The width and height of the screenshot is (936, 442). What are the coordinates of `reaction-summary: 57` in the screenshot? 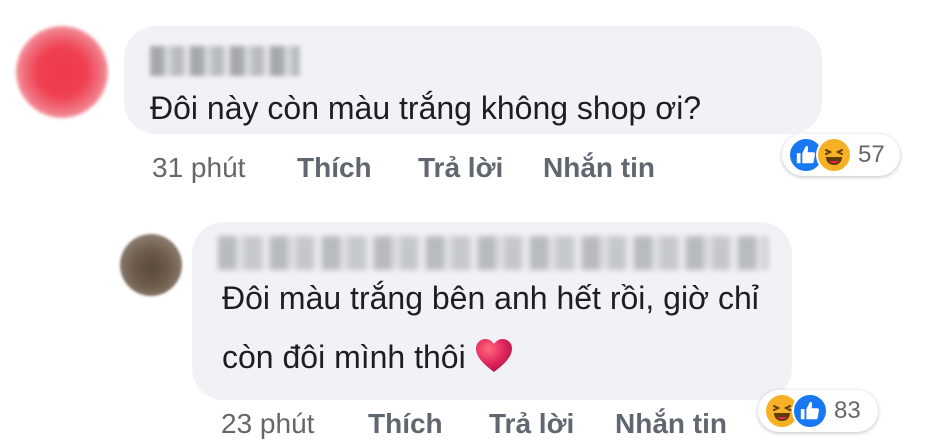 It's located at (841, 155).